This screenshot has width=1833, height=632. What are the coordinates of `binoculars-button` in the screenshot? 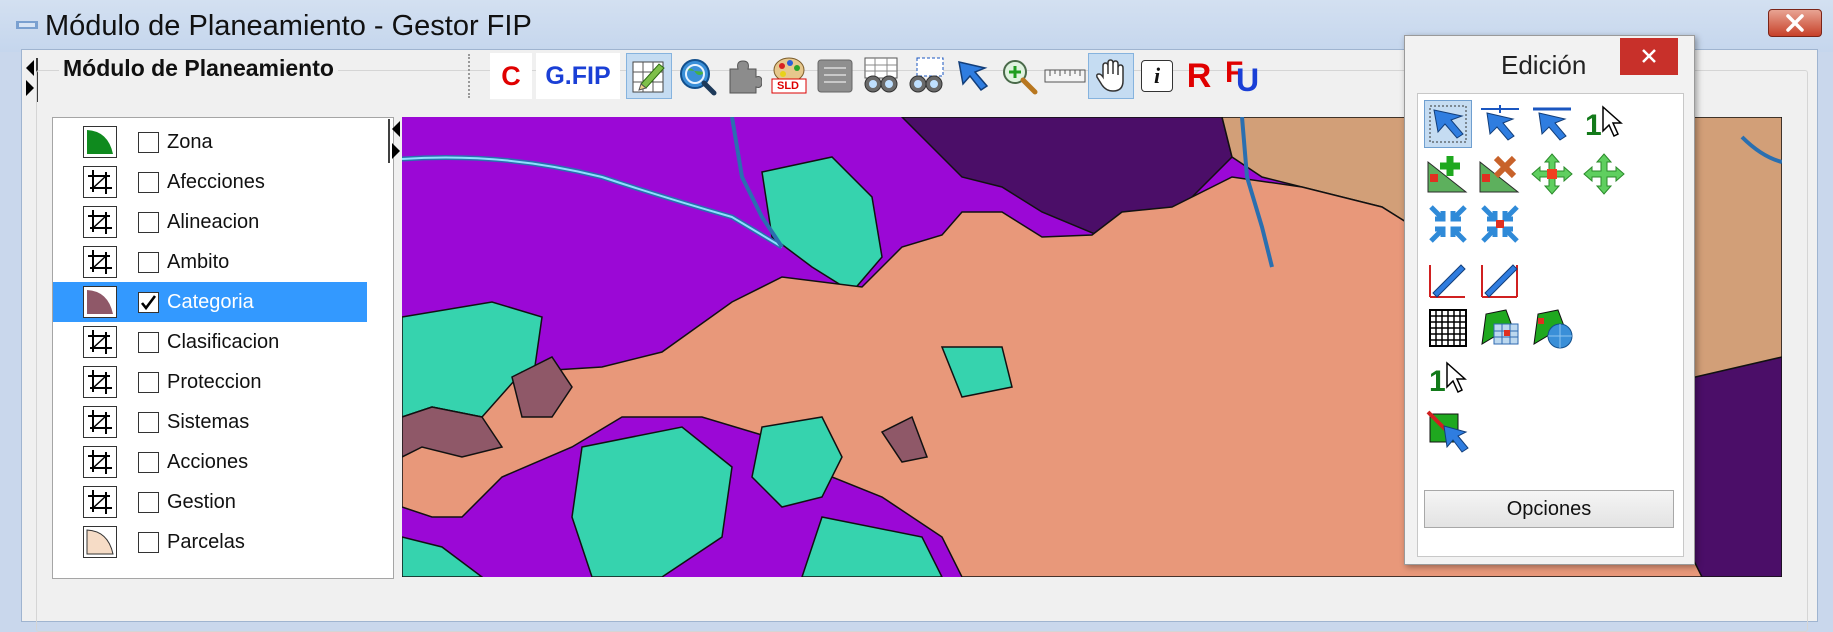 It's located at (881, 76).